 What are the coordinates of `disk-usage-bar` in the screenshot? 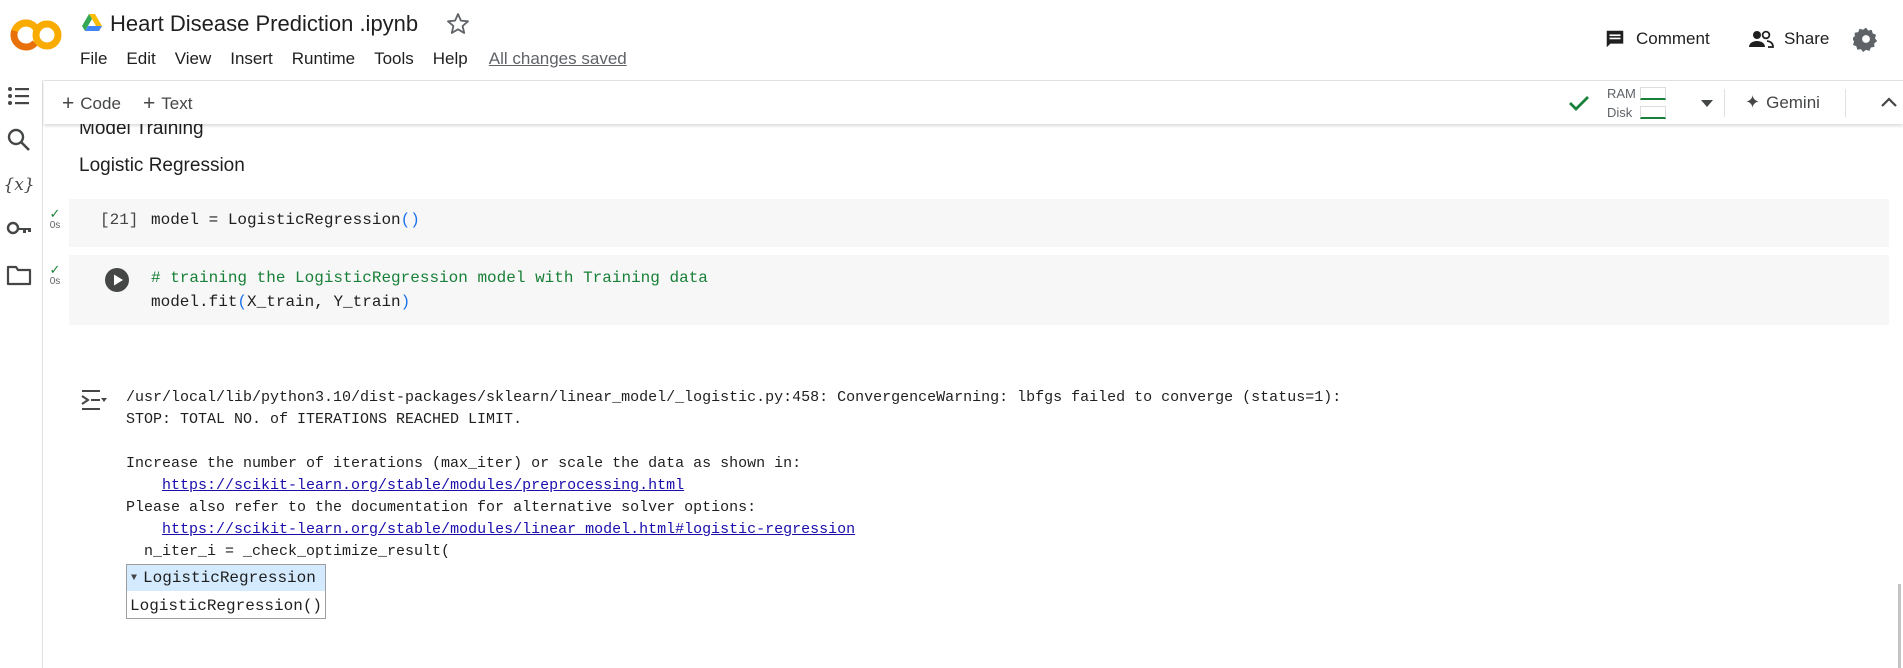 It's located at (1653, 112).